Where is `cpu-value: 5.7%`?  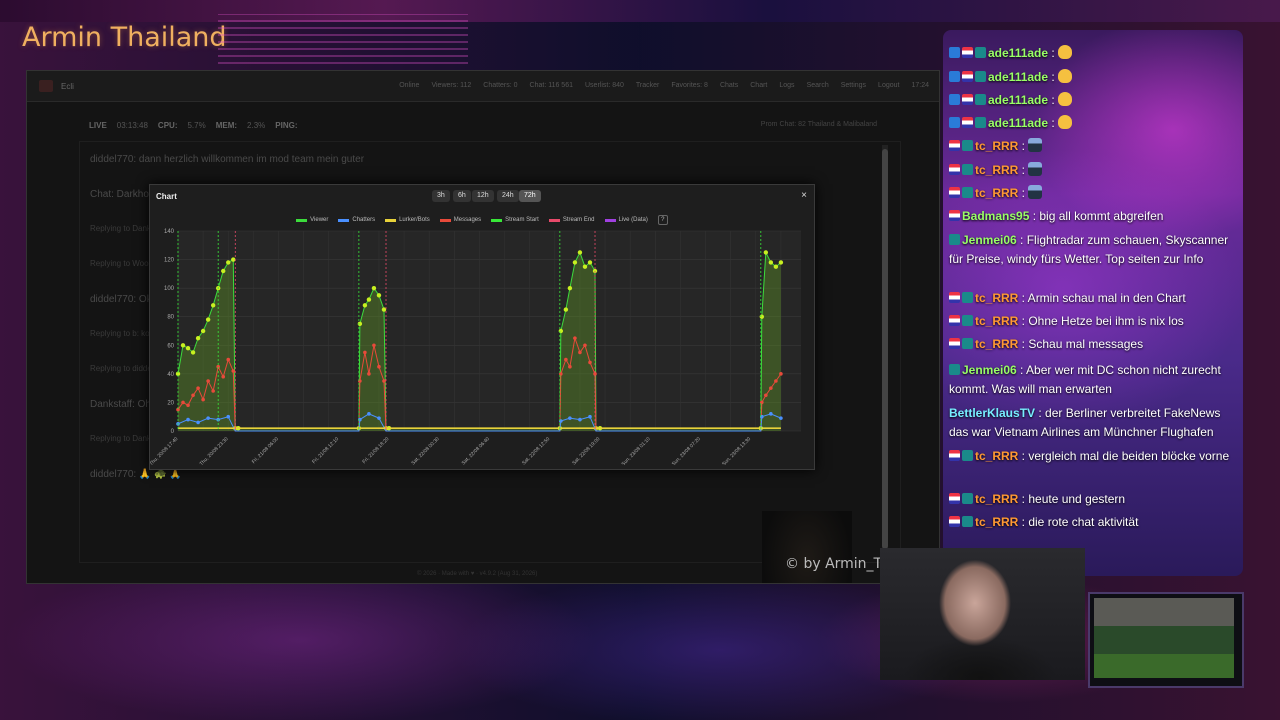 cpu-value: 5.7% is located at coordinates (196, 125).